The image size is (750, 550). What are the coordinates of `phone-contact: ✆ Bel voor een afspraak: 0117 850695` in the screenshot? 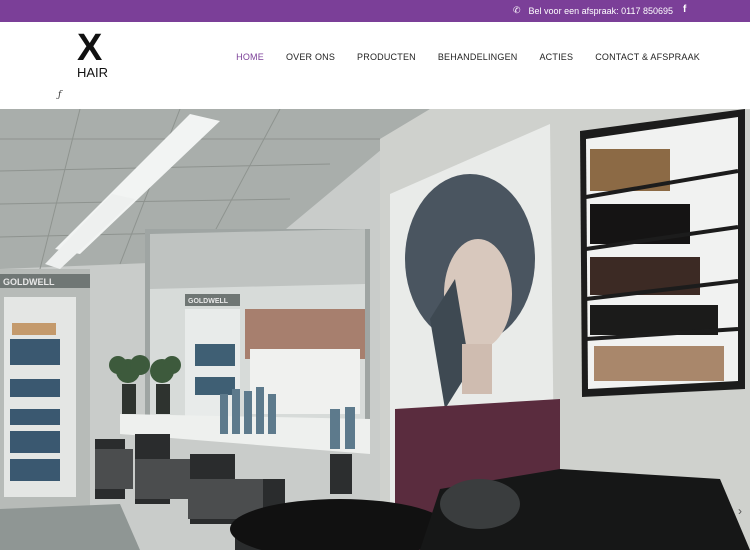 It's located at (593, 10).